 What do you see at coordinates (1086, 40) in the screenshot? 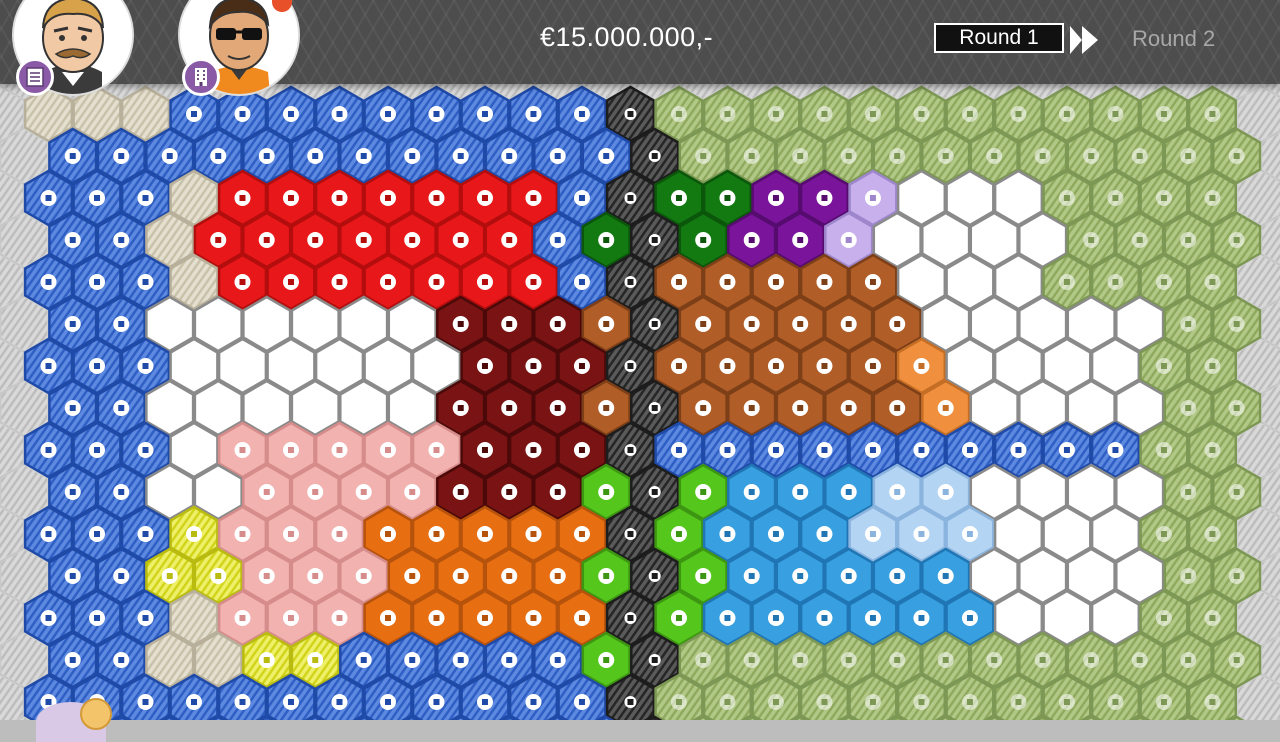
I see `next-round-arrow-icon` at bounding box center [1086, 40].